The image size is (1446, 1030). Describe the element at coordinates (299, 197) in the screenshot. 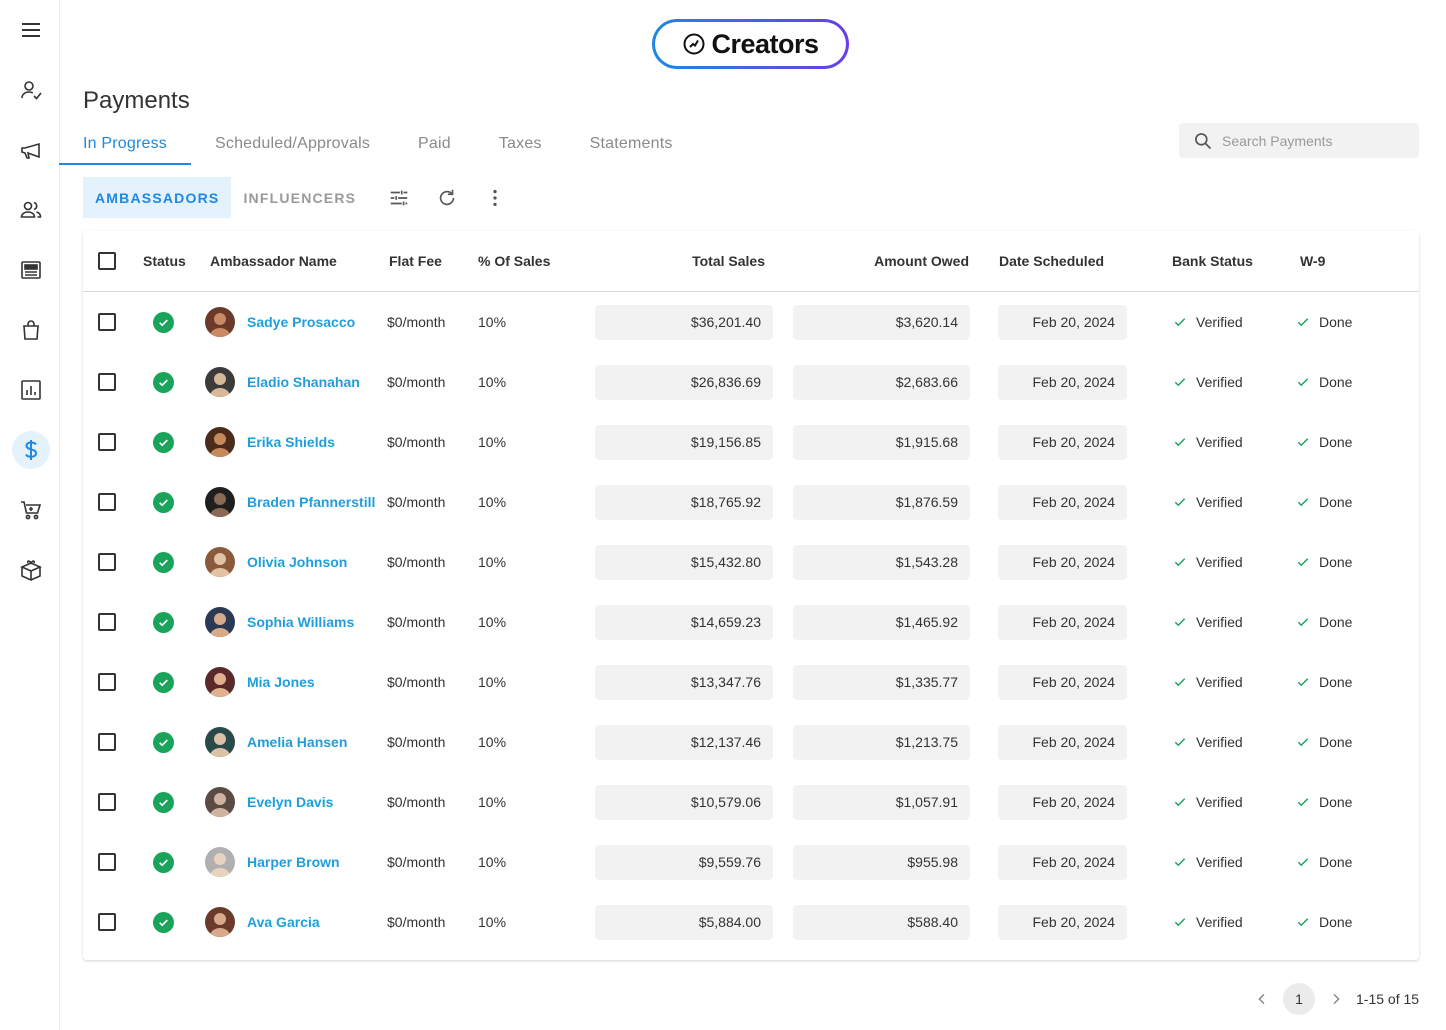

I see `influencers-button: INFLUENCERS` at that location.